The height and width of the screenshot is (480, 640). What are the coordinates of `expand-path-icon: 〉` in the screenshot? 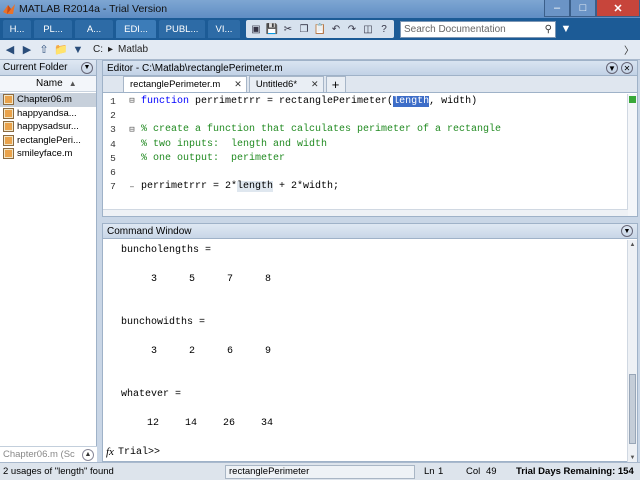 It's located at (629, 49).